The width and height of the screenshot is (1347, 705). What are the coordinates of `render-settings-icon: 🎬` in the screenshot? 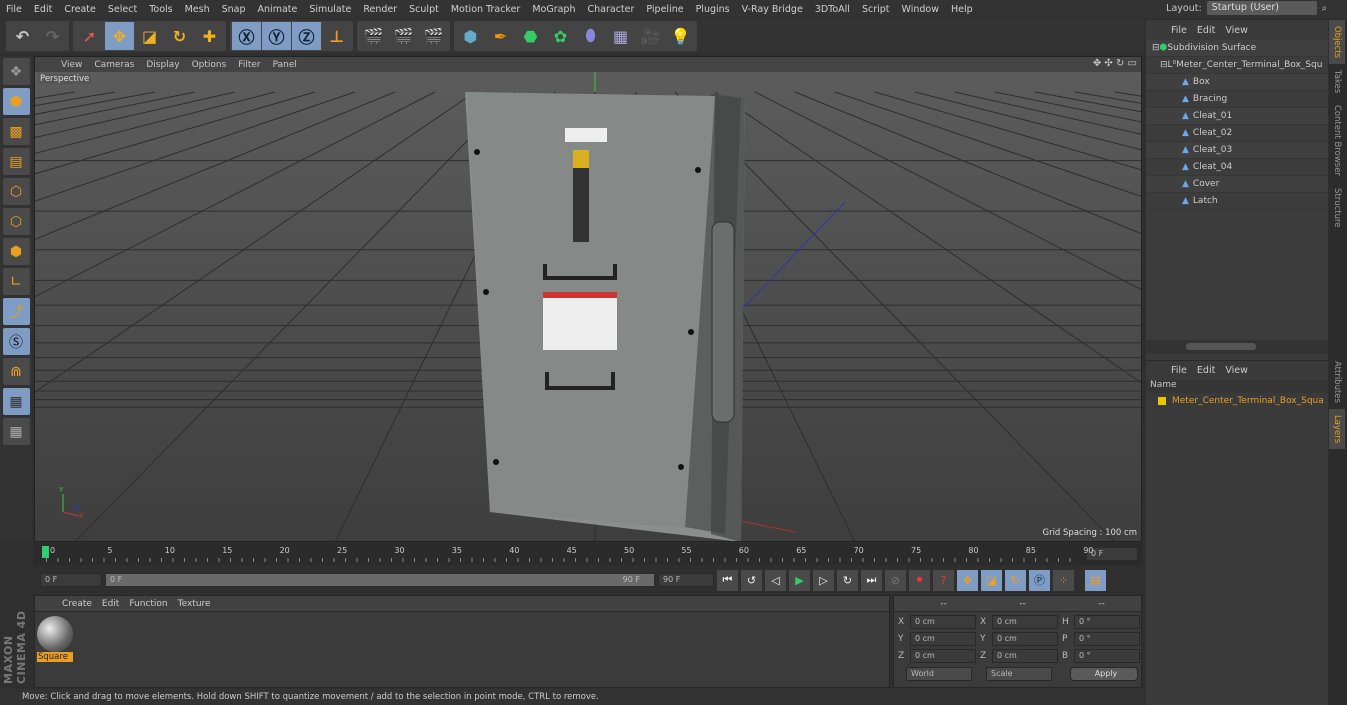 It's located at (433, 36).